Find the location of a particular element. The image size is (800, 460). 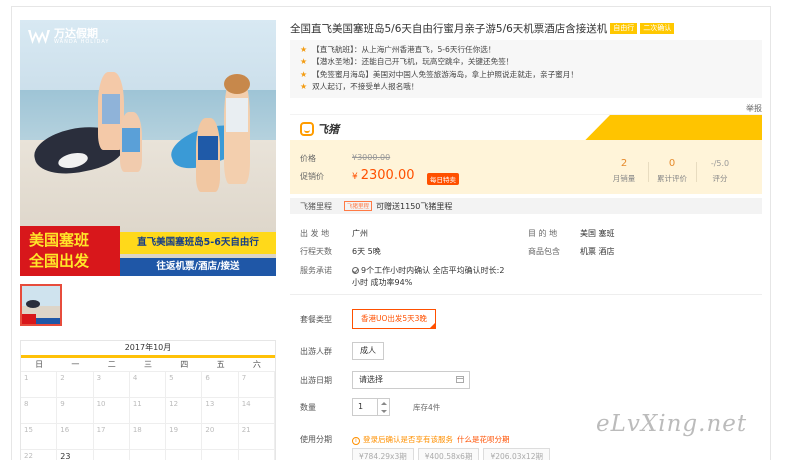

calendar-day: 2 is located at coordinates (75, 385).